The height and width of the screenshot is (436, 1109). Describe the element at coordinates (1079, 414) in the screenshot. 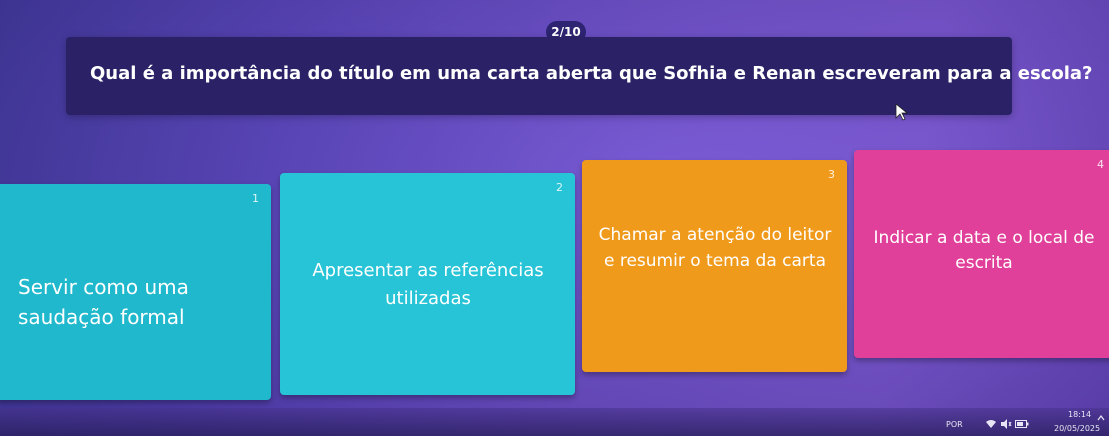

I see `clock-time: 18:14` at that location.